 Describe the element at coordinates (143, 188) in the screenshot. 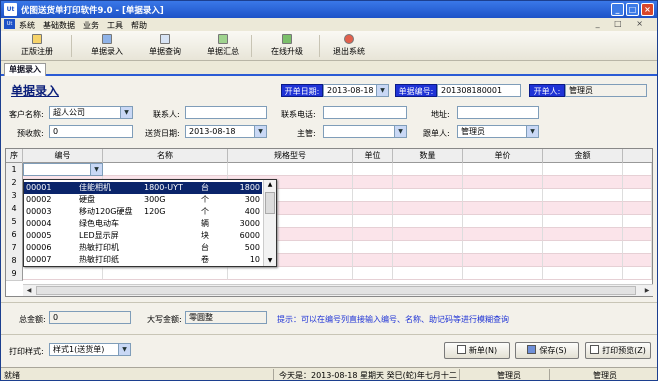

I see `dropdown-item: 00001 佳能相机 1800-UYT 台 1800` at that location.